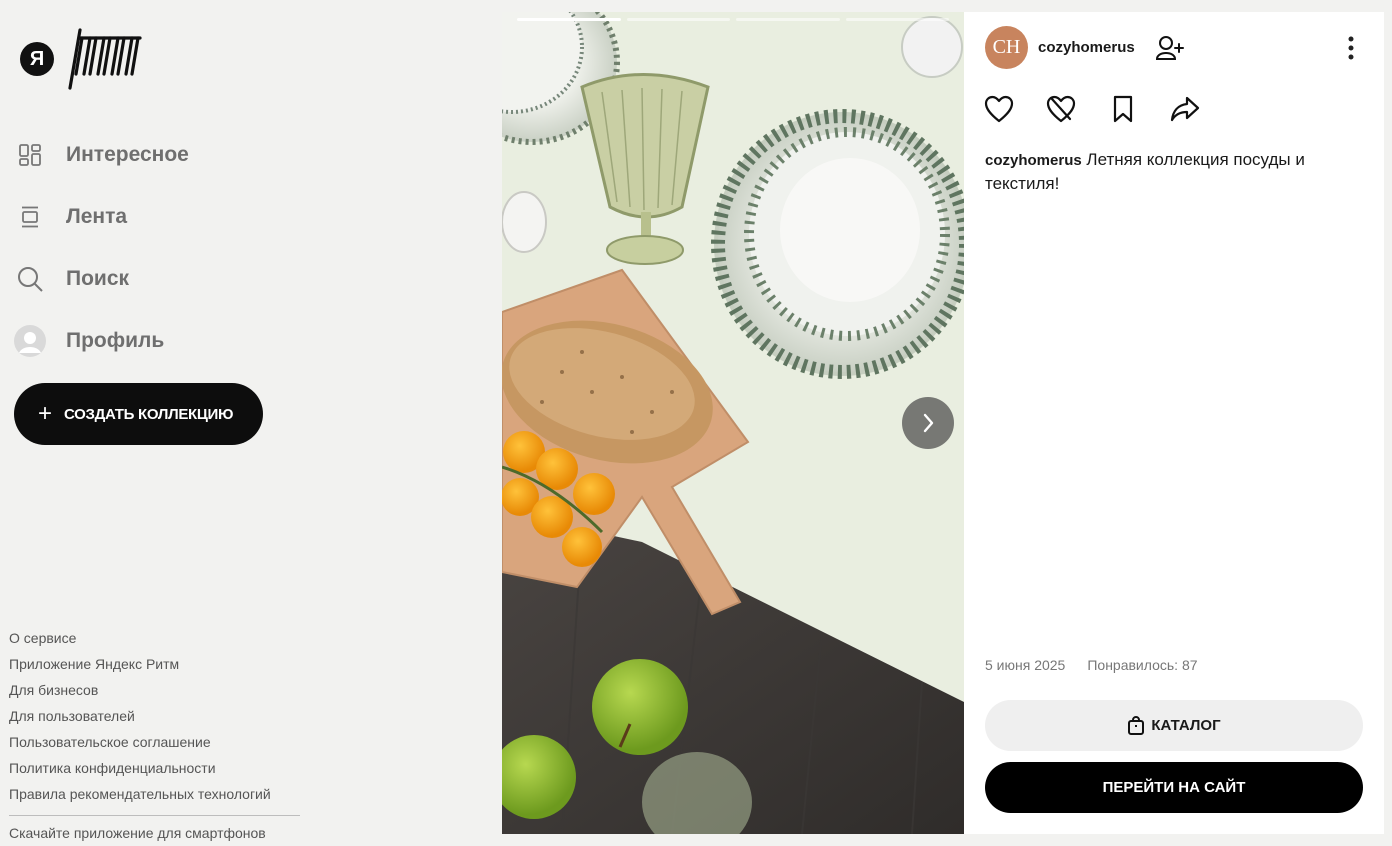 This screenshot has height=846, width=1392. I want to click on sidebar-item-search: Поиск, so click(101, 279).